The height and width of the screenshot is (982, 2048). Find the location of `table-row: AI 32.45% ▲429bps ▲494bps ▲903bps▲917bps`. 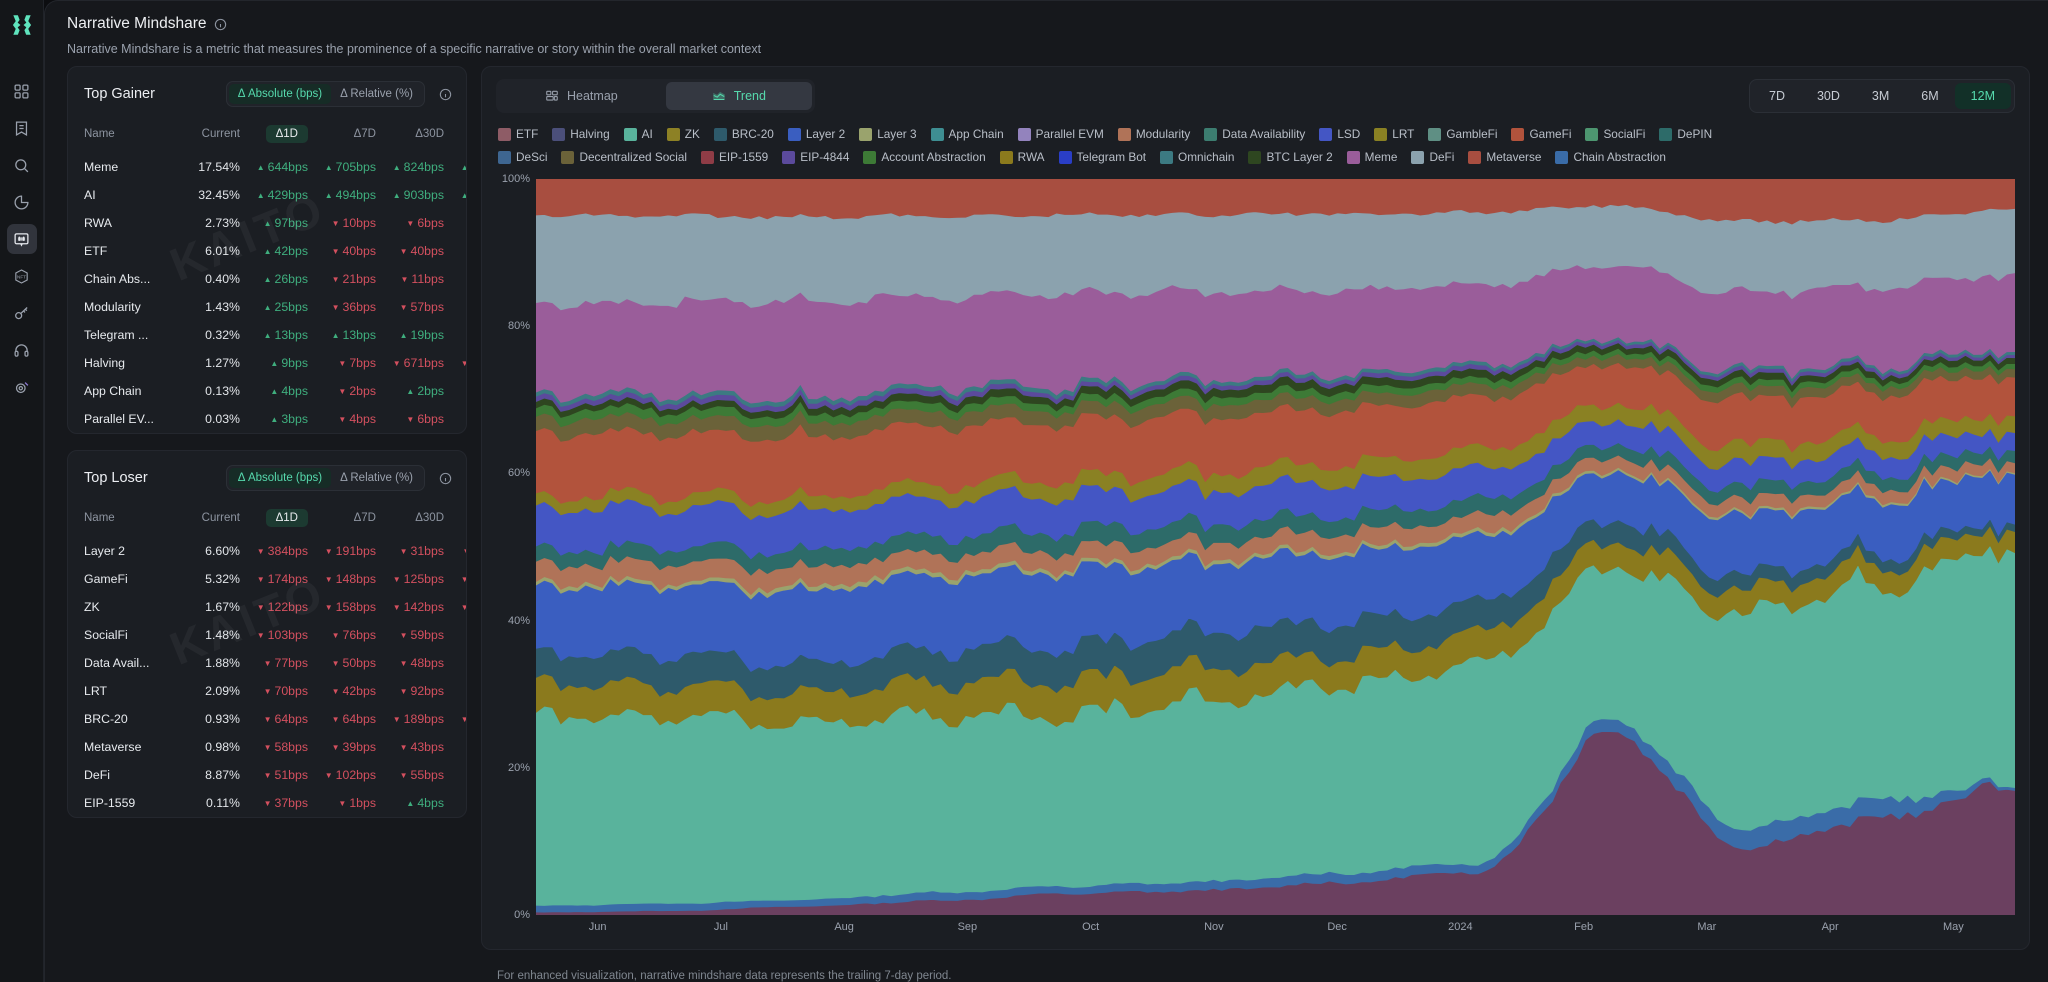

table-row: AI 32.45% ▲429bps ▲494bps ▲903bps▲917bps is located at coordinates (267, 195).